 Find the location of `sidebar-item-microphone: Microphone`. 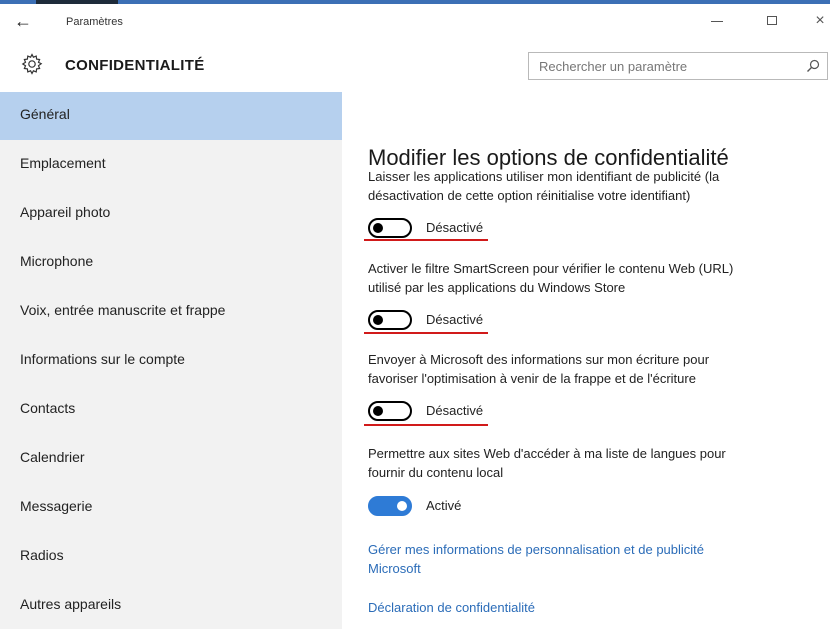

sidebar-item-microphone: Microphone is located at coordinates (171, 263).